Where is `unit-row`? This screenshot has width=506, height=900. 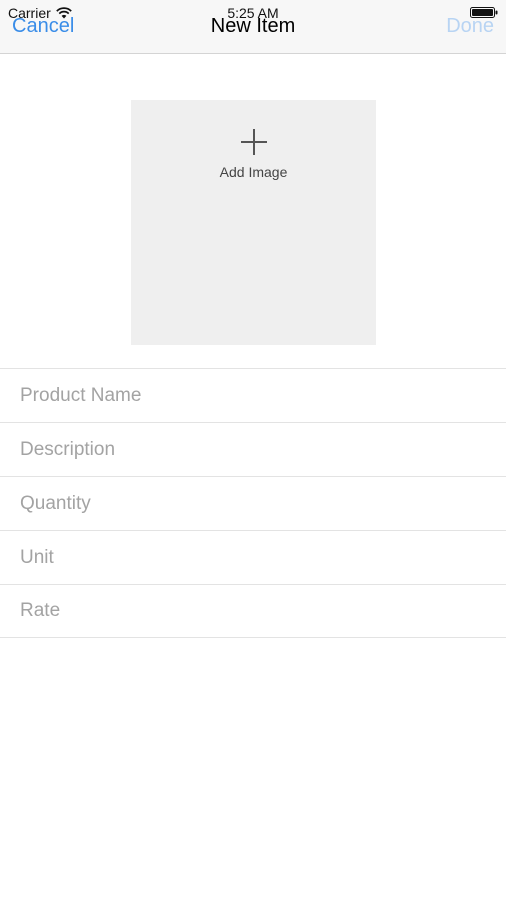
unit-row is located at coordinates (253, 557).